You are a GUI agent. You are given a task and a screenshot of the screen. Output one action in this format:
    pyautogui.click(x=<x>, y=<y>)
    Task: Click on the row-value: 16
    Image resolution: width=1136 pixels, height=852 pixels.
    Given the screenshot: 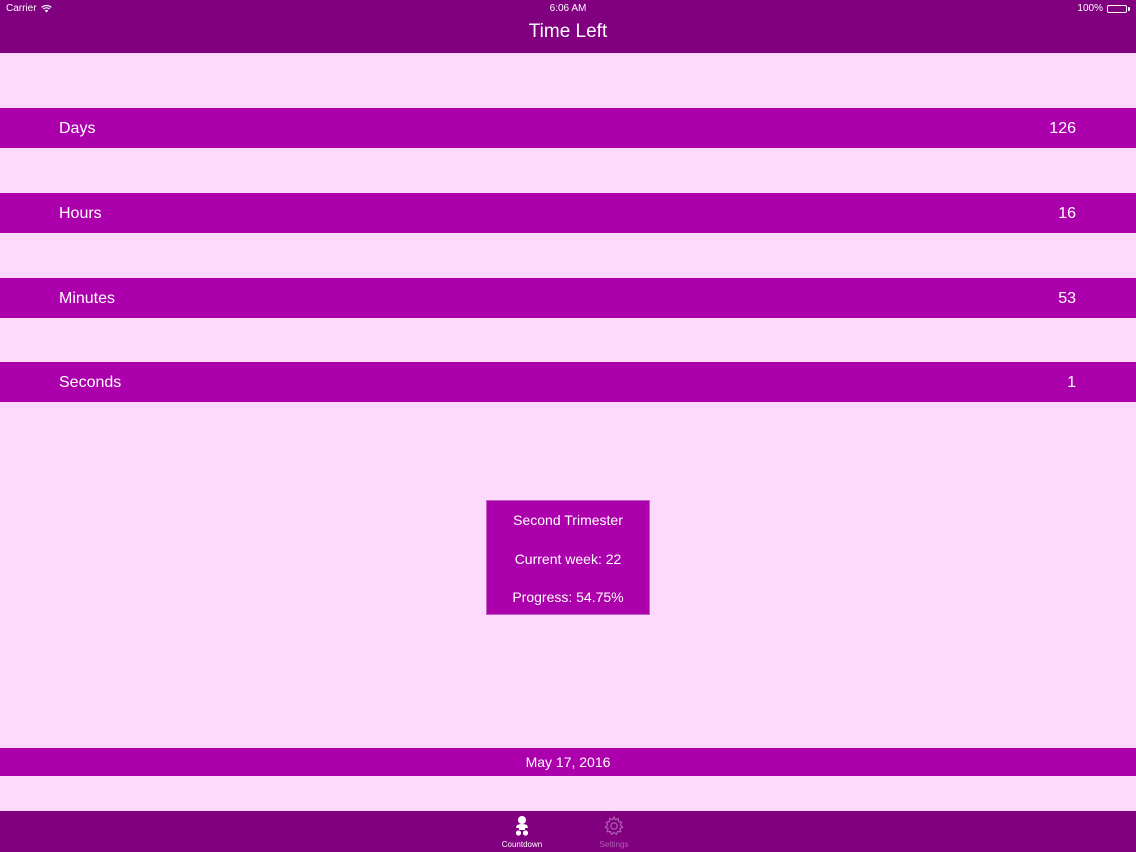 What is the action you would take?
    pyautogui.click(x=1067, y=213)
    